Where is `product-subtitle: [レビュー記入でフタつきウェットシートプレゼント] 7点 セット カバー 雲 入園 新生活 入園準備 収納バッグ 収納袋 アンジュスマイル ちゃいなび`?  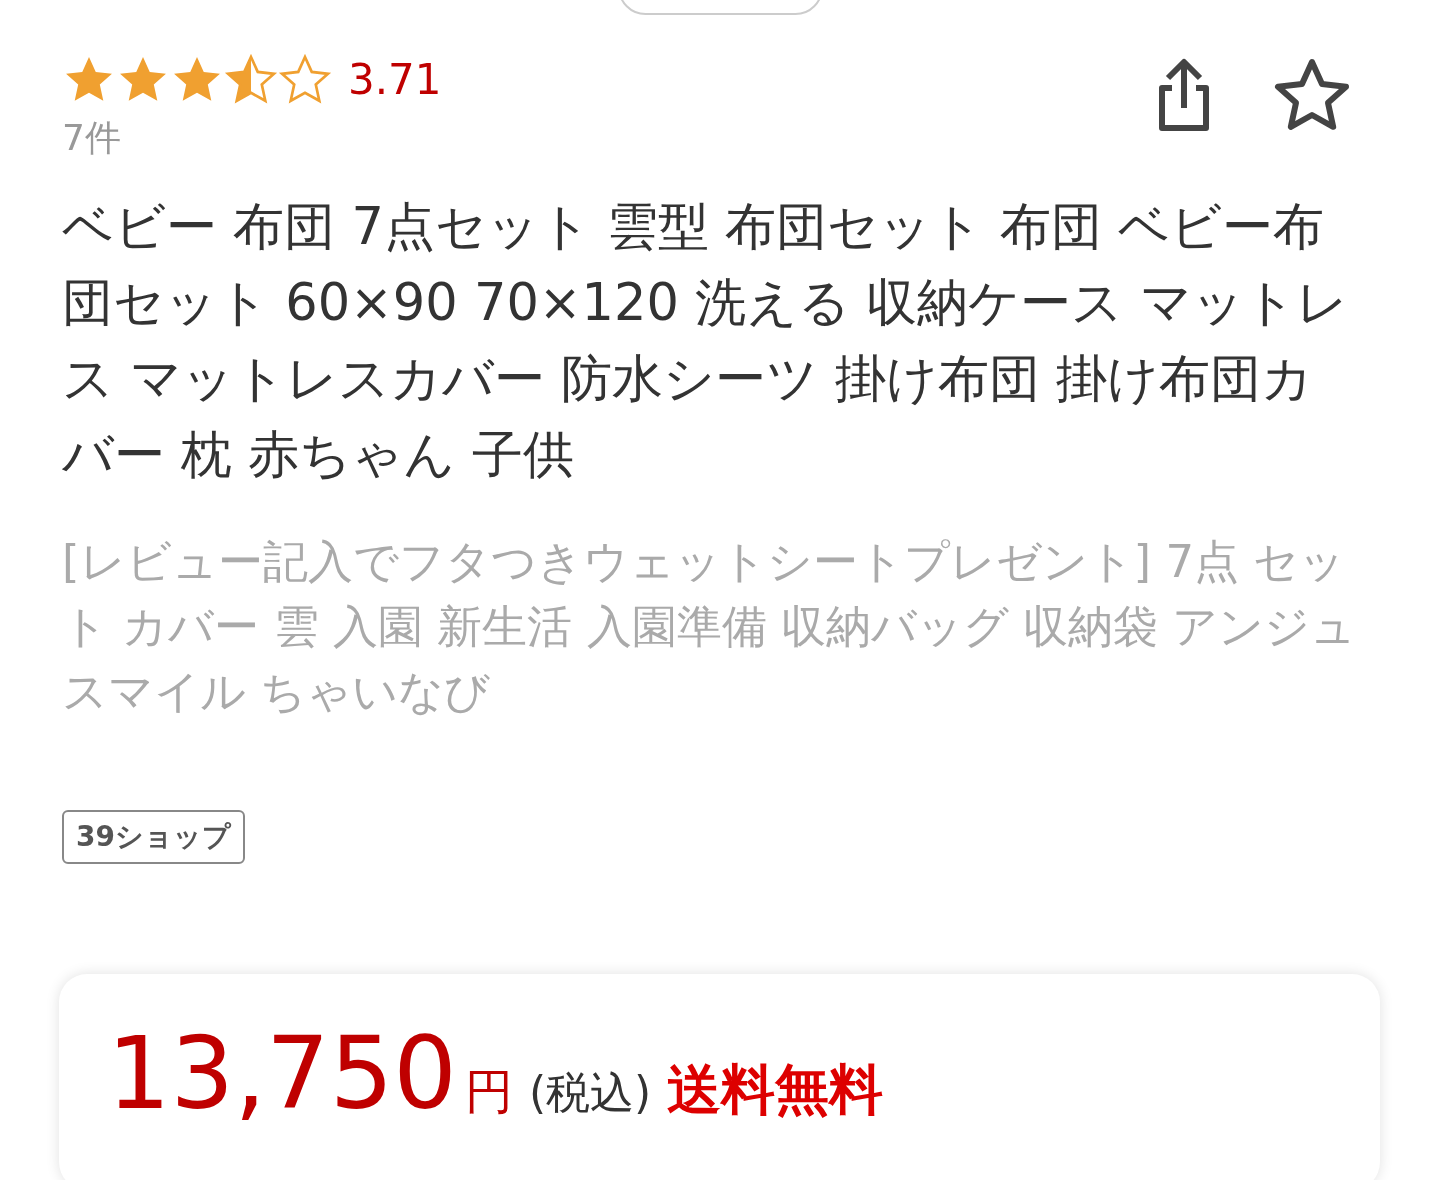 product-subtitle: [レビュー記入でフタつきウェットシートプレゼント] 7点 セット カバー 雲 入園 新生活 入園準備 収納バッグ 収納袋 アンジュスマイル ちゃいなび is located at coordinates (710, 627).